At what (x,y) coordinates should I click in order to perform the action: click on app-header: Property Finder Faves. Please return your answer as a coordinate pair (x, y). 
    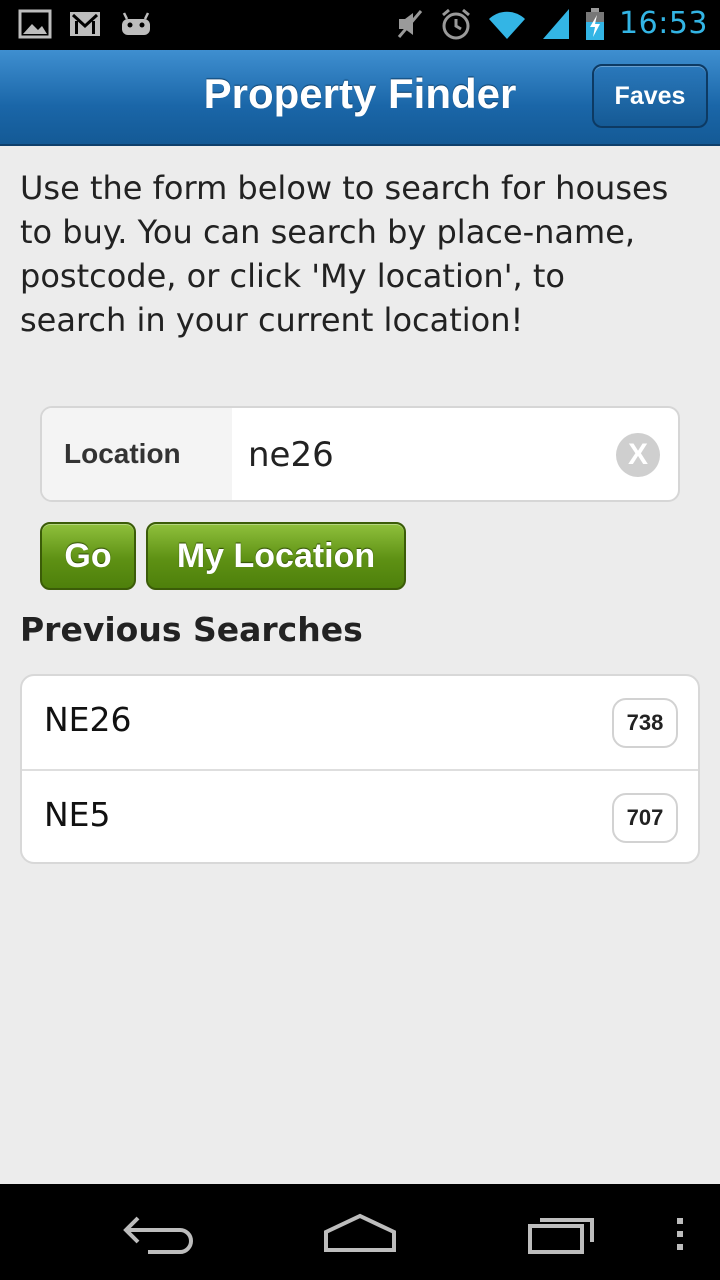
    Looking at the image, I should click on (360, 98).